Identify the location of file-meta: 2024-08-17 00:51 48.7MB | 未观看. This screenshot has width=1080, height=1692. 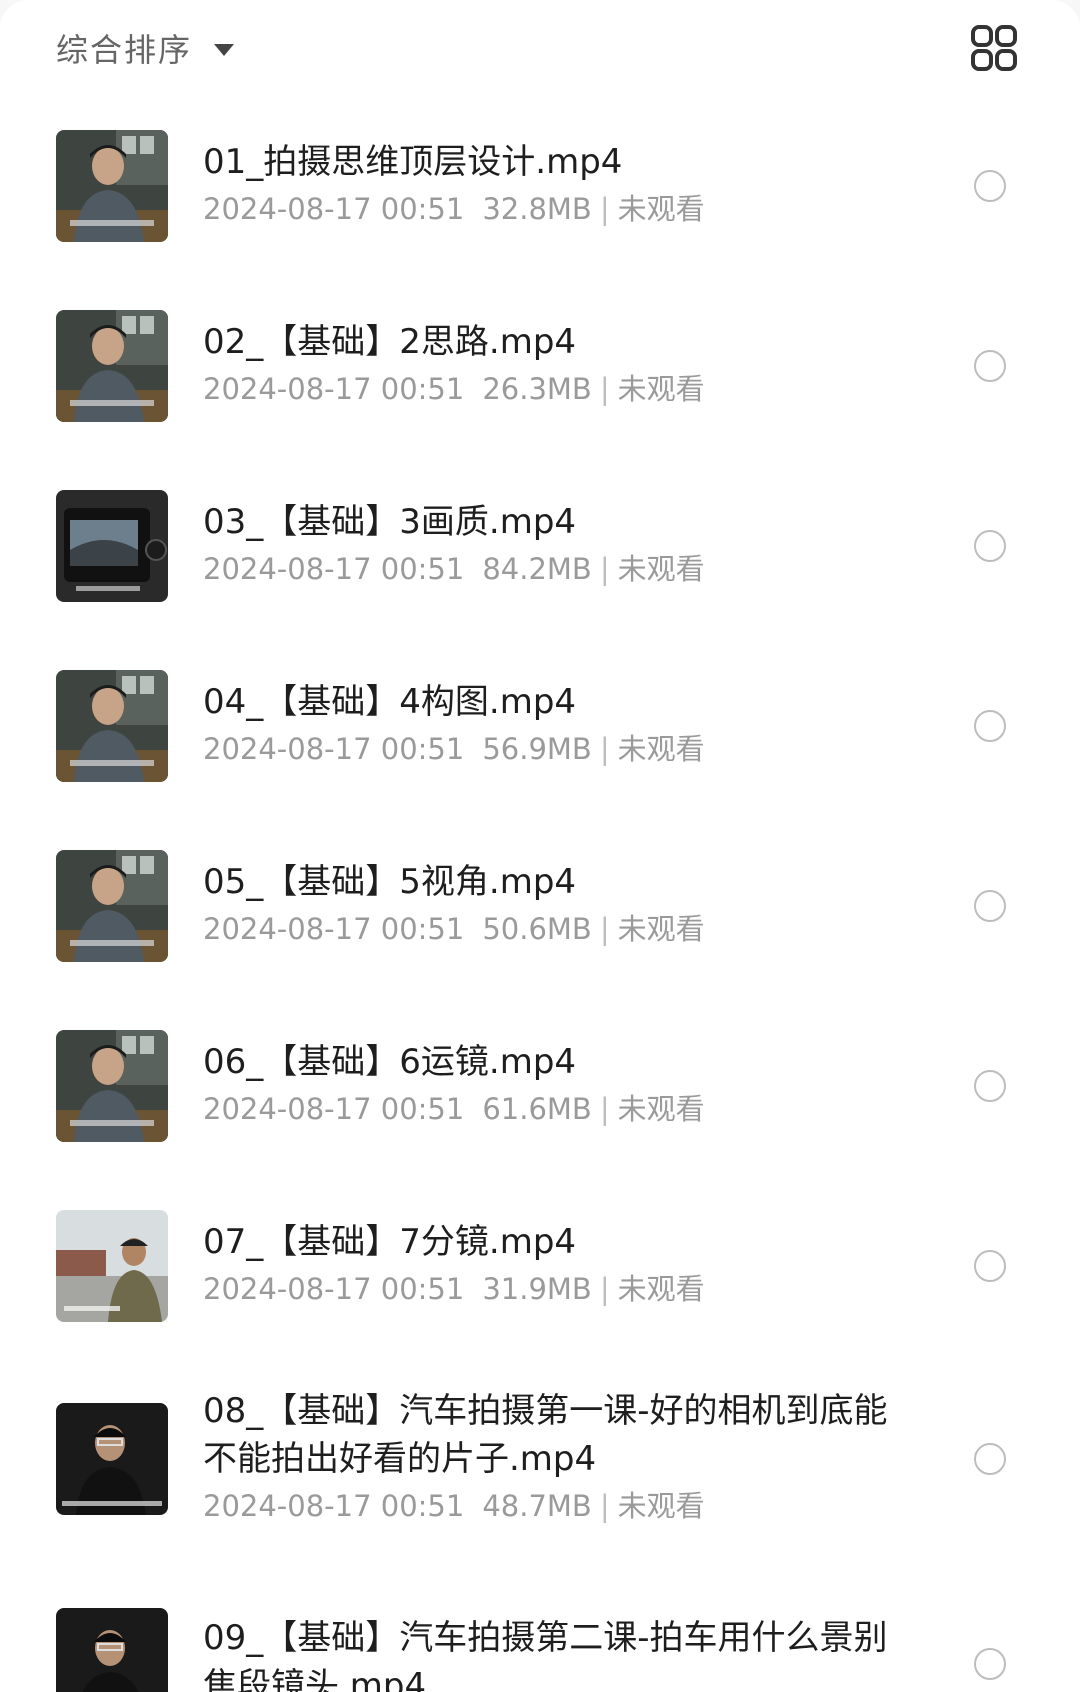
(553, 1506).